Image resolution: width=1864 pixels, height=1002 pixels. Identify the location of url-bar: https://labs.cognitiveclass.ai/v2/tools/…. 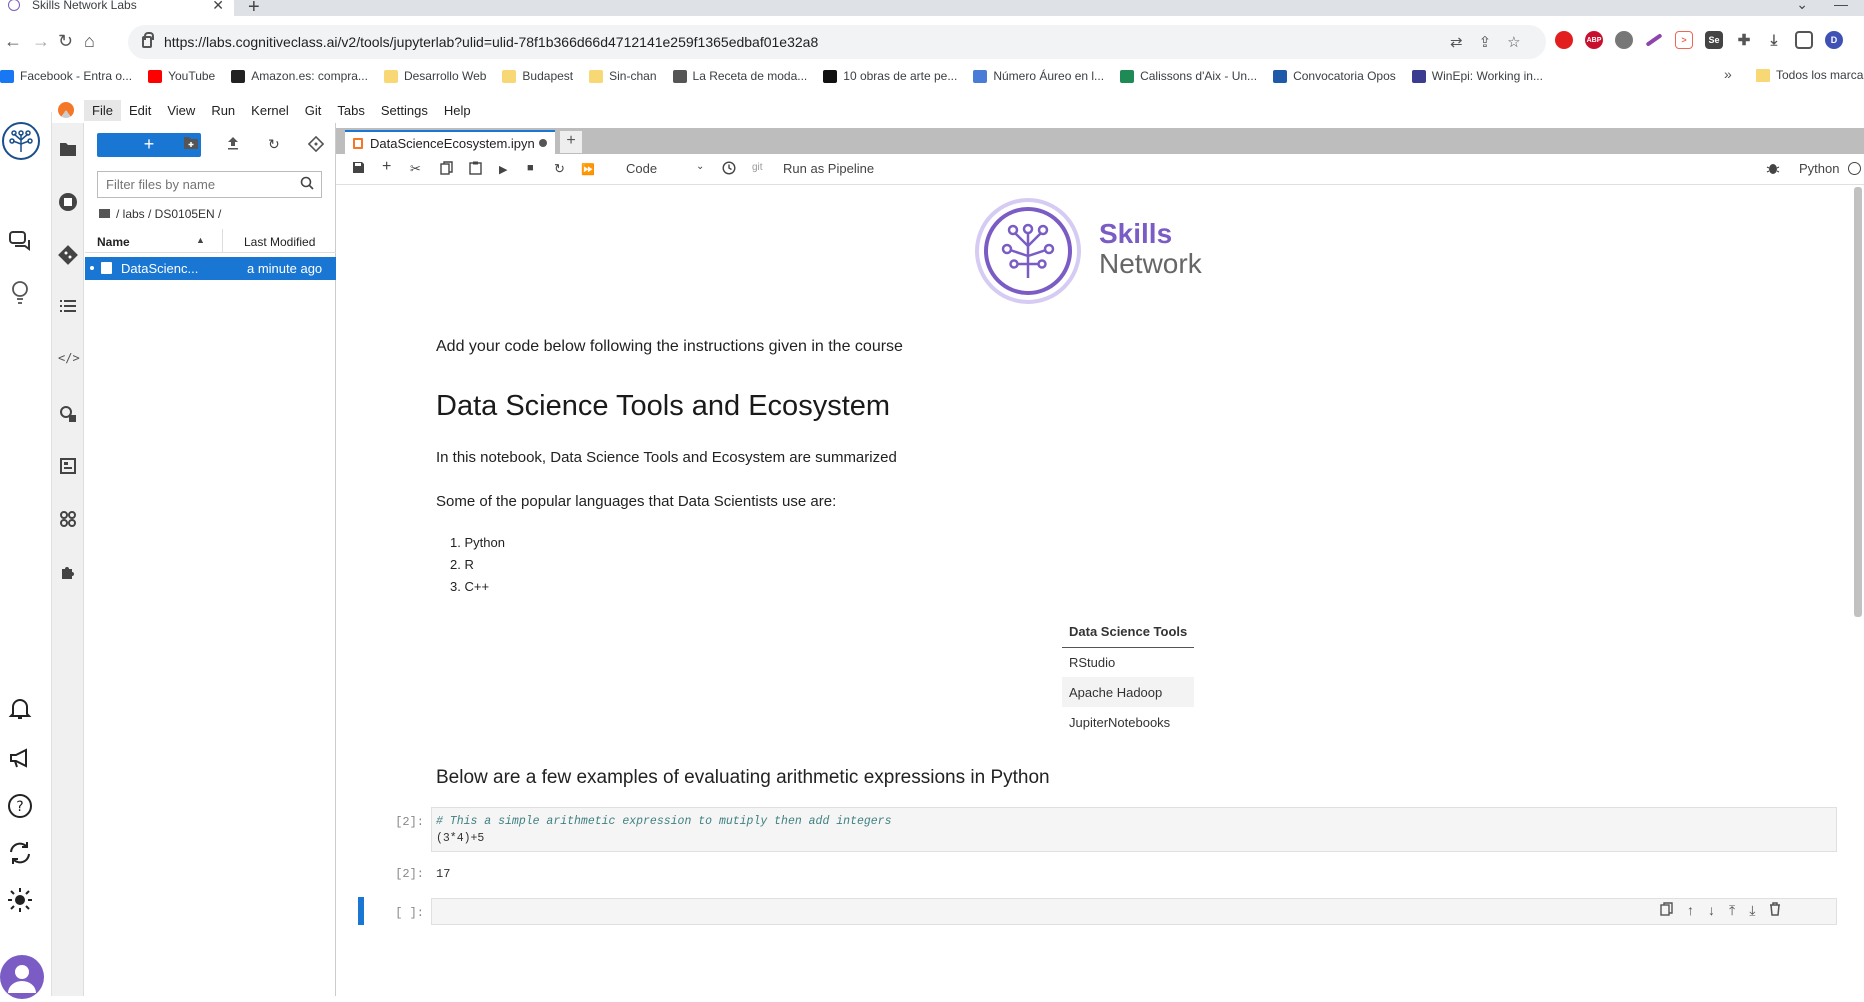
(837, 42).